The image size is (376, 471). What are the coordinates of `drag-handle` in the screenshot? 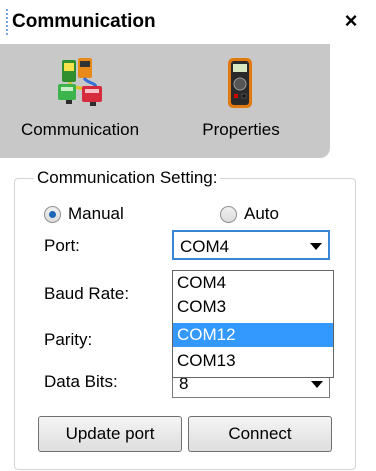 It's located at (8, 22).